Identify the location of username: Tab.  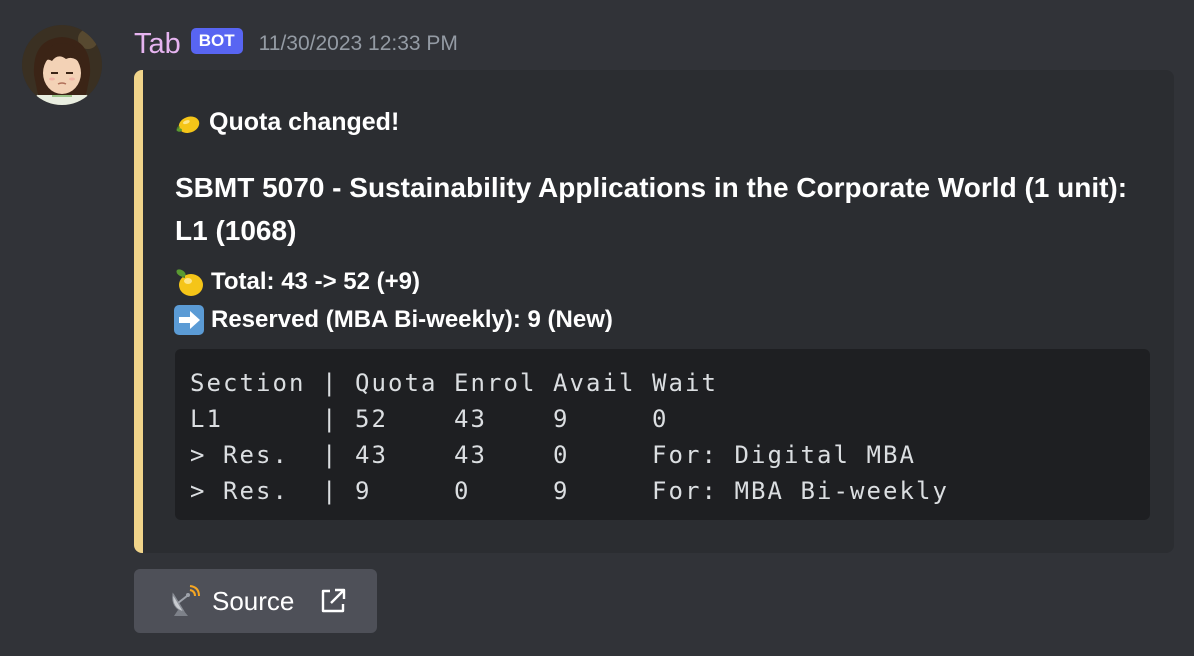
(157, 44).